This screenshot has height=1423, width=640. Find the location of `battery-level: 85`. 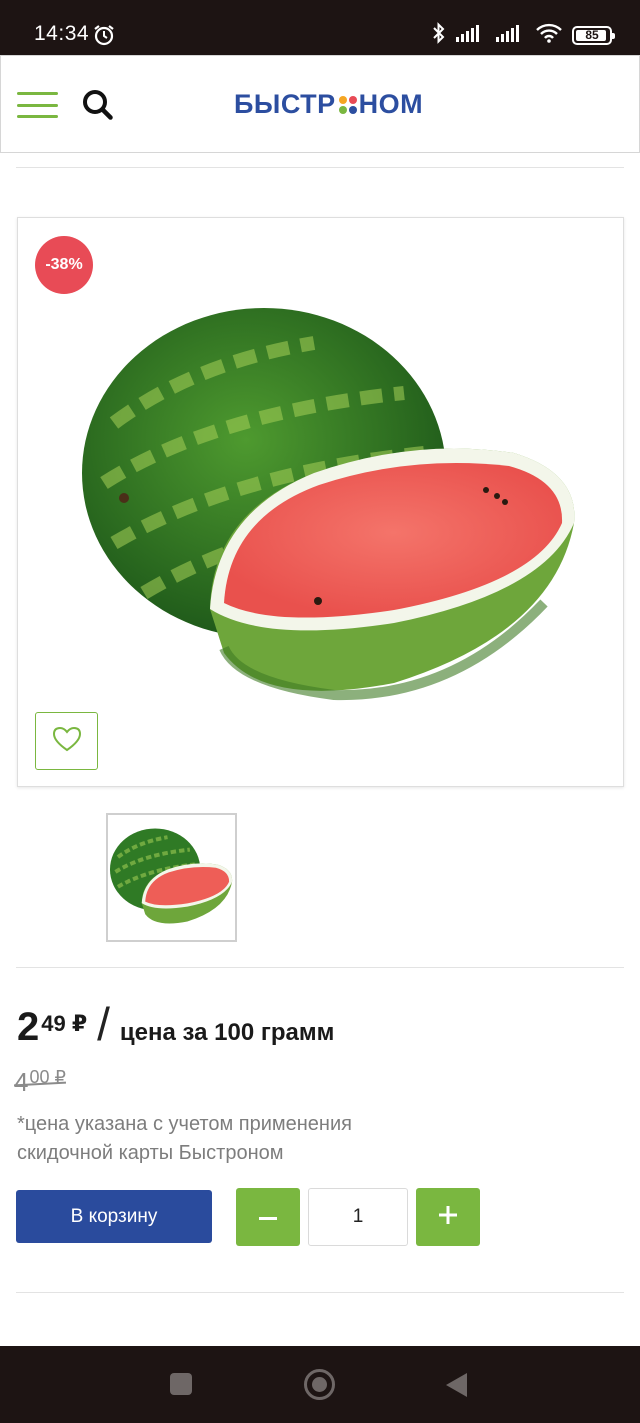

battery-level: 85 is located at coordinates (592, 35).